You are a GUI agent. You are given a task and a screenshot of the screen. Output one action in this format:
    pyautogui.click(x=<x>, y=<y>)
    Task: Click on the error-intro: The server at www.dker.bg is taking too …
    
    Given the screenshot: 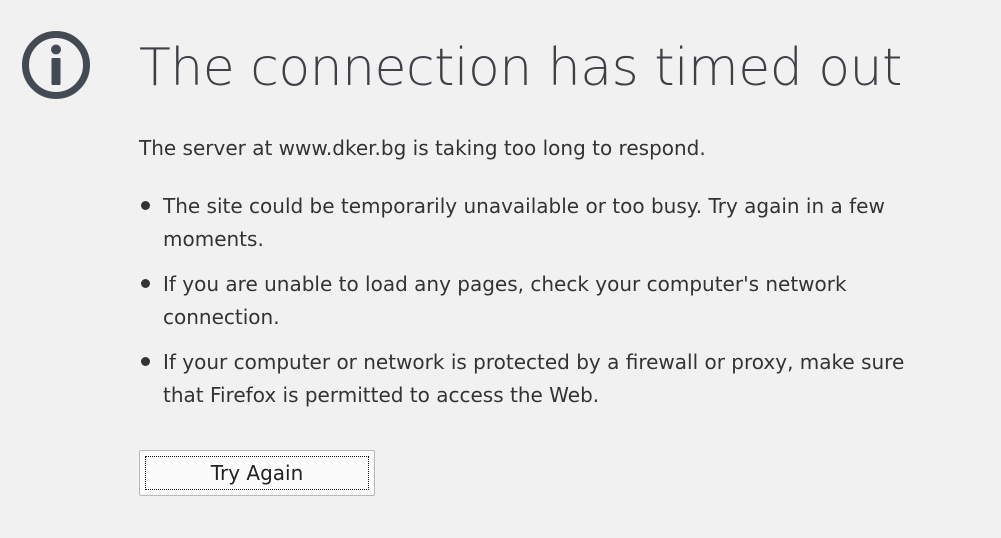 What is the action you would take?
    pyautogui.click(x=422, y=148)
    